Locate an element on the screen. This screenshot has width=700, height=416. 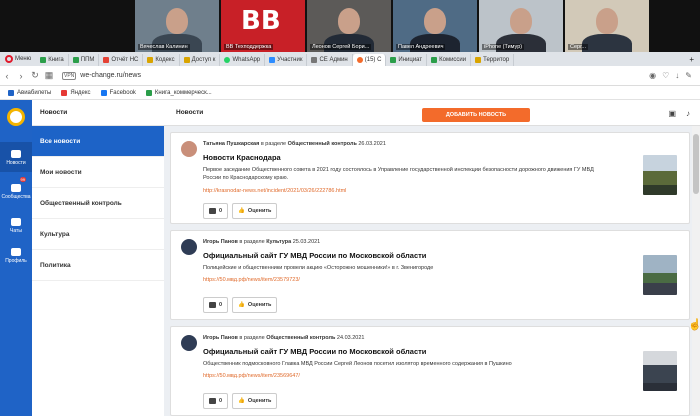
post-section: Культура is located at coordinates (278, 242).